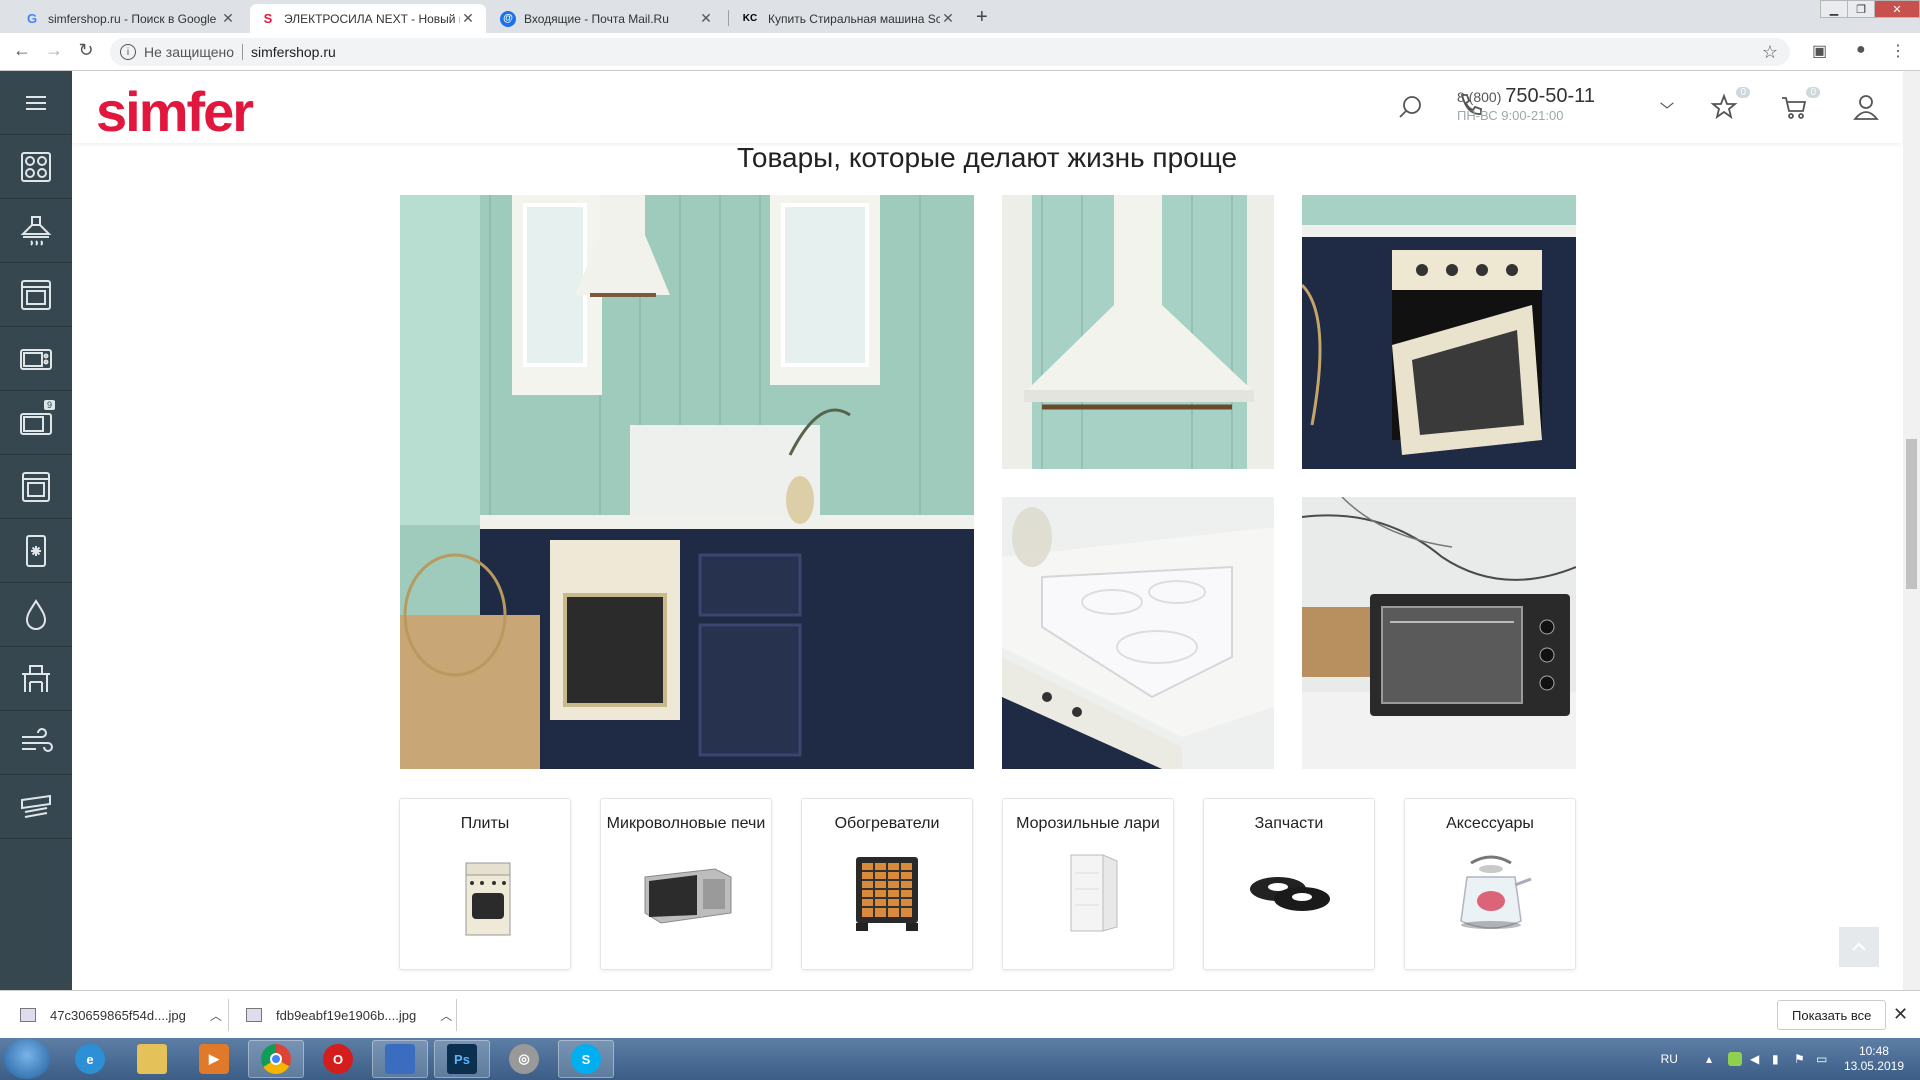 The image size is (1920, 1080). I want to click on hood-photo, so click(1138, 332).